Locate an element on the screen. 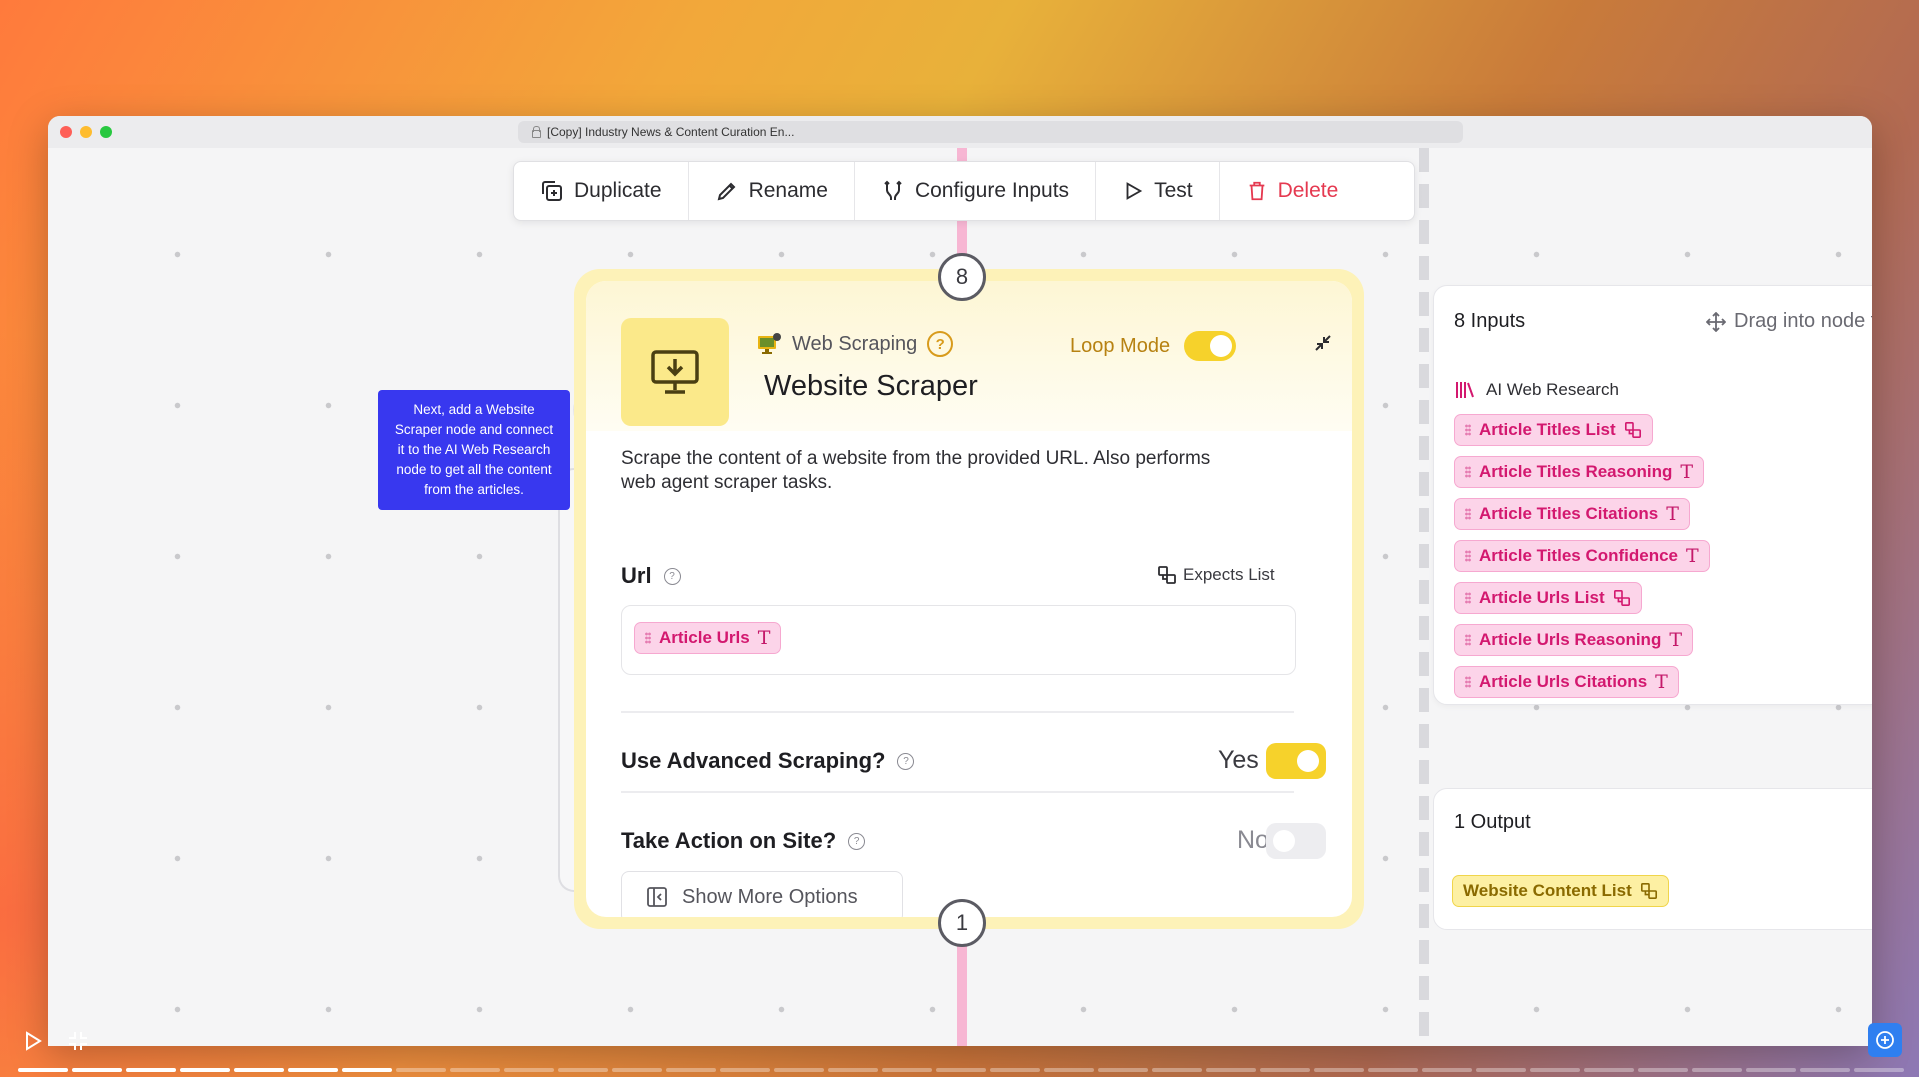 The width and height of the screenshot is (1919, 1077). delete-button: Delete is located at coordinates (1292, 191).